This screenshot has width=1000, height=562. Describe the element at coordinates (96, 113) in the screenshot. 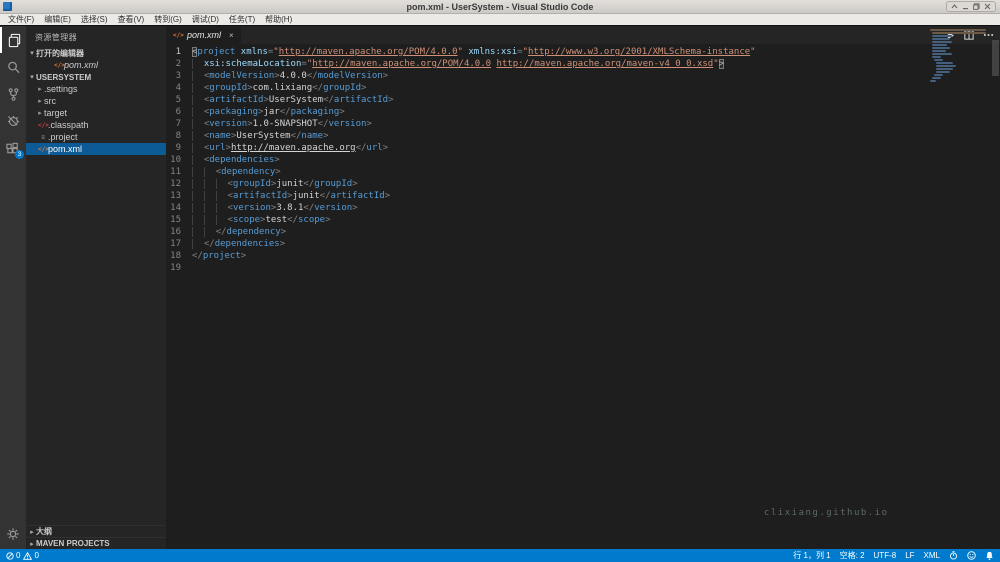

I see `sidebar-item-target: ▸ target` at that location.